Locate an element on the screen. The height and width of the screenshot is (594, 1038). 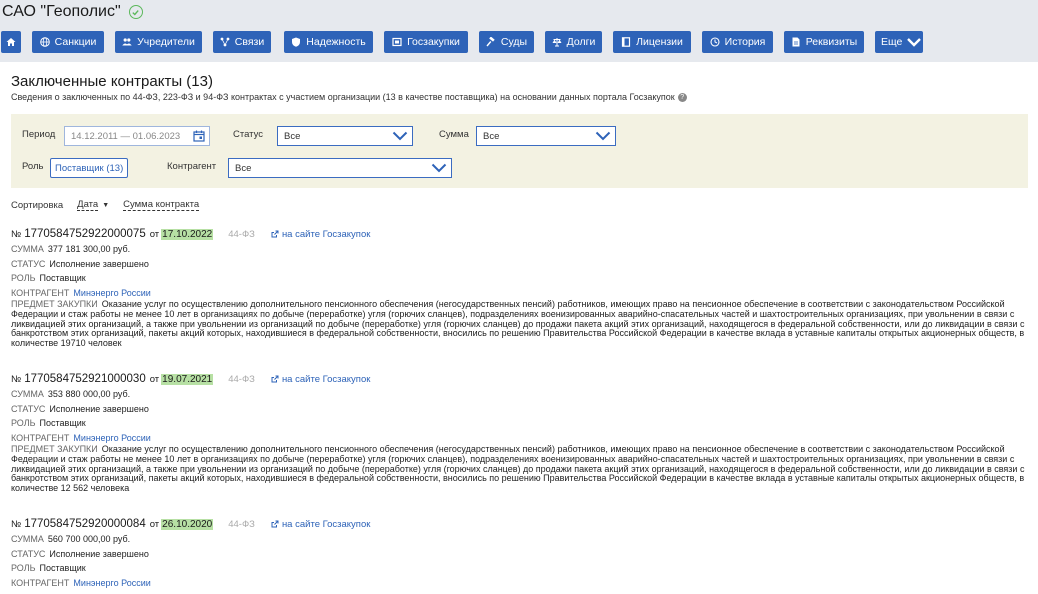
sum-label: Сумма is located at coordinates (454, 134).